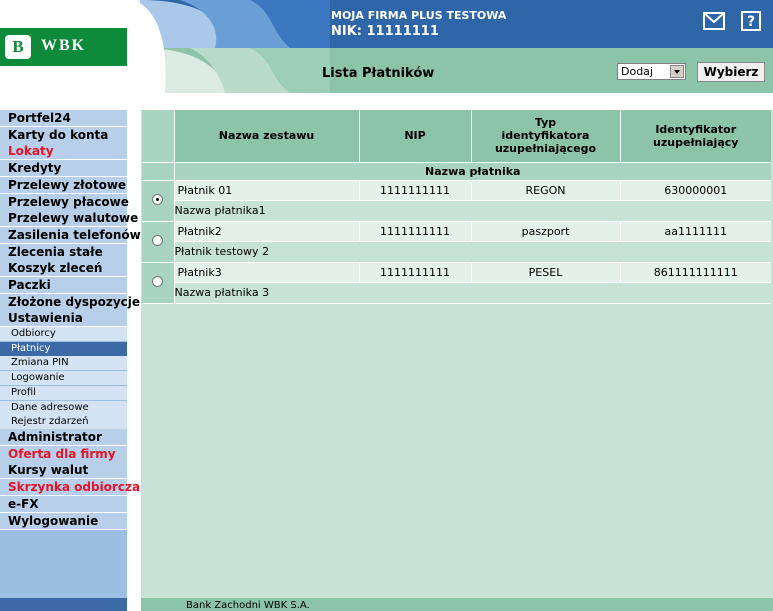 The height and width of the screenshot is (611, 773). I want to click on sidebar-subitem-label: Profil, so click(23, 392).